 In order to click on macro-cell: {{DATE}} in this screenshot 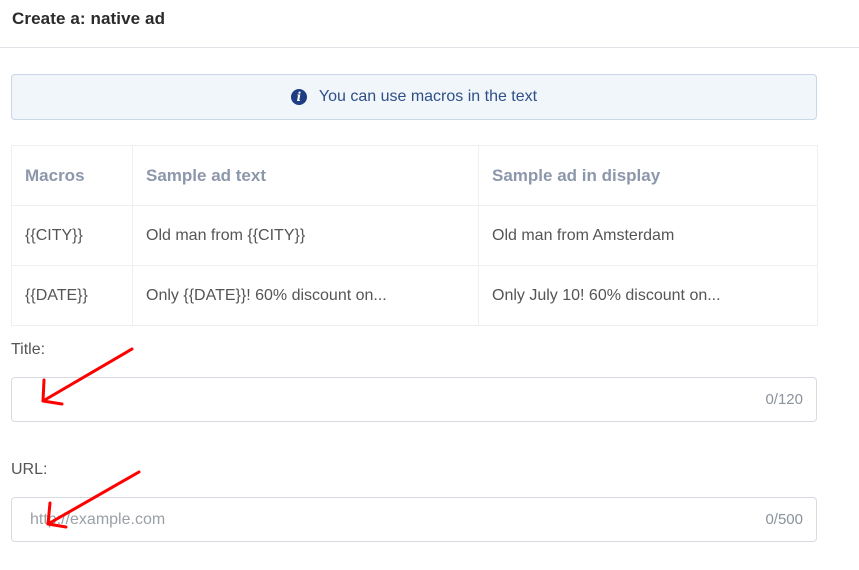, I will do `click(72, 295)`.